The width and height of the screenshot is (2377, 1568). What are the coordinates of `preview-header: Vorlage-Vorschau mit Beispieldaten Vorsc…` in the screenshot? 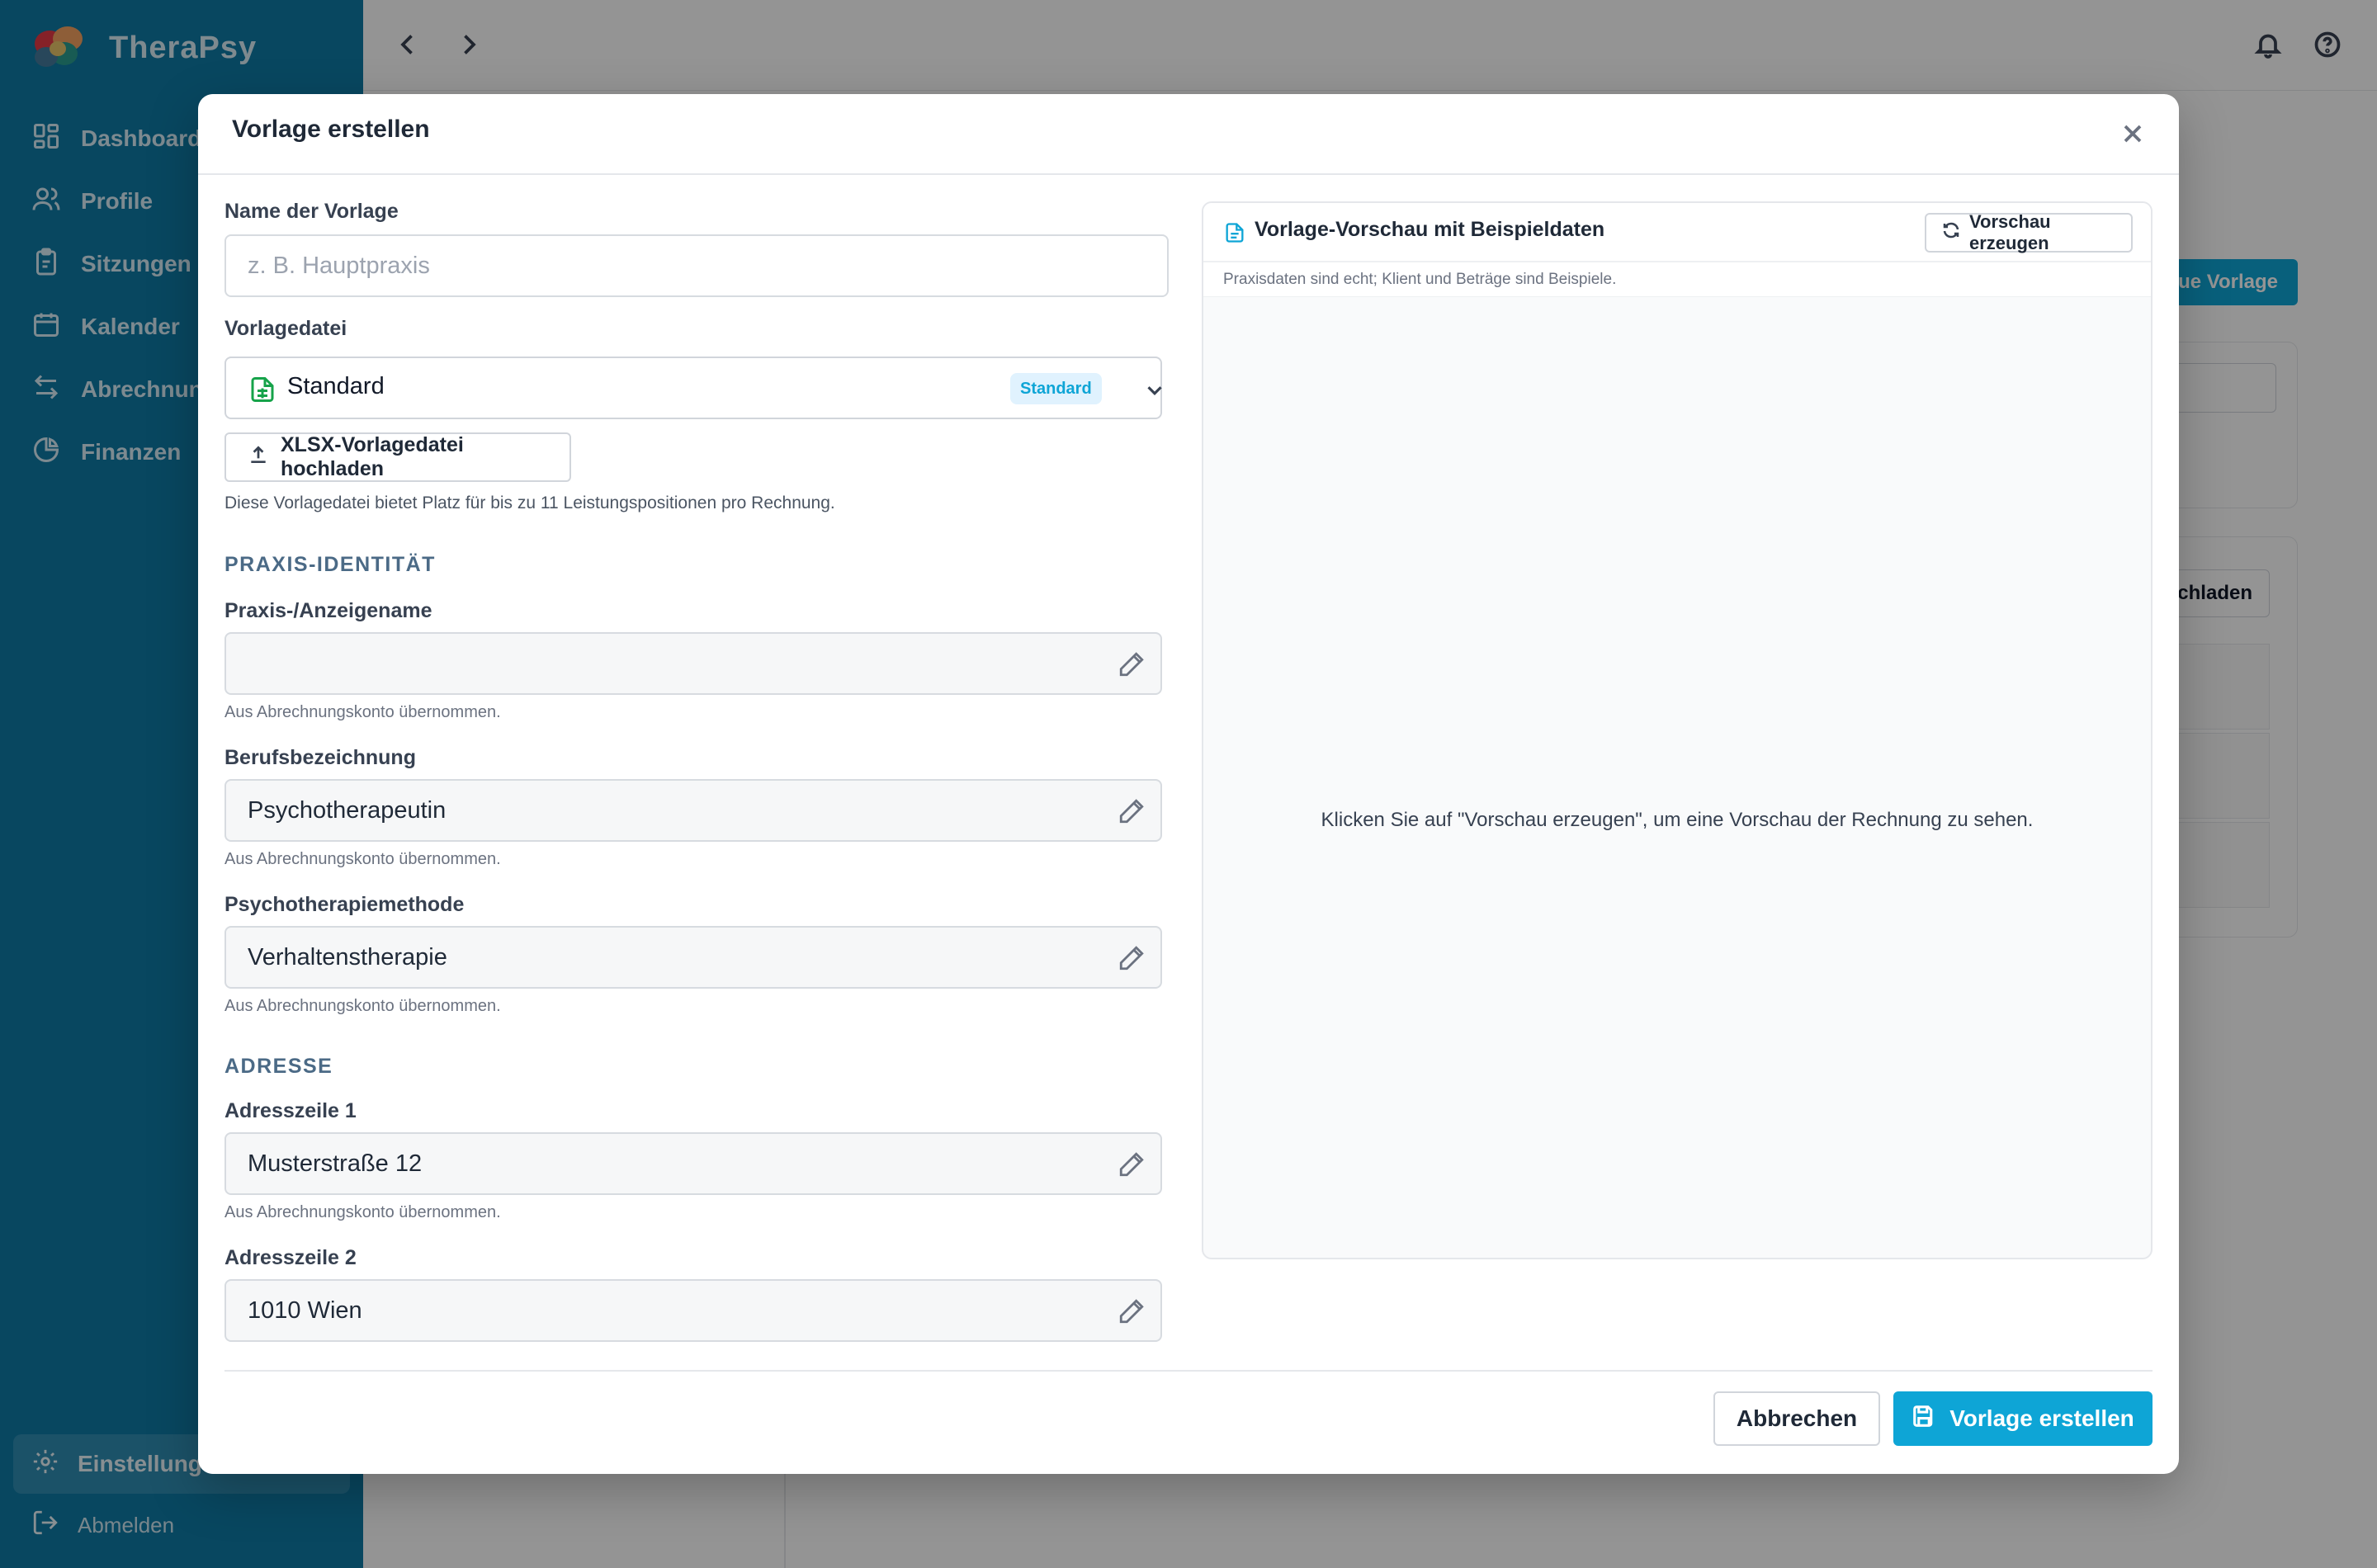 It's located at (1677, 232).